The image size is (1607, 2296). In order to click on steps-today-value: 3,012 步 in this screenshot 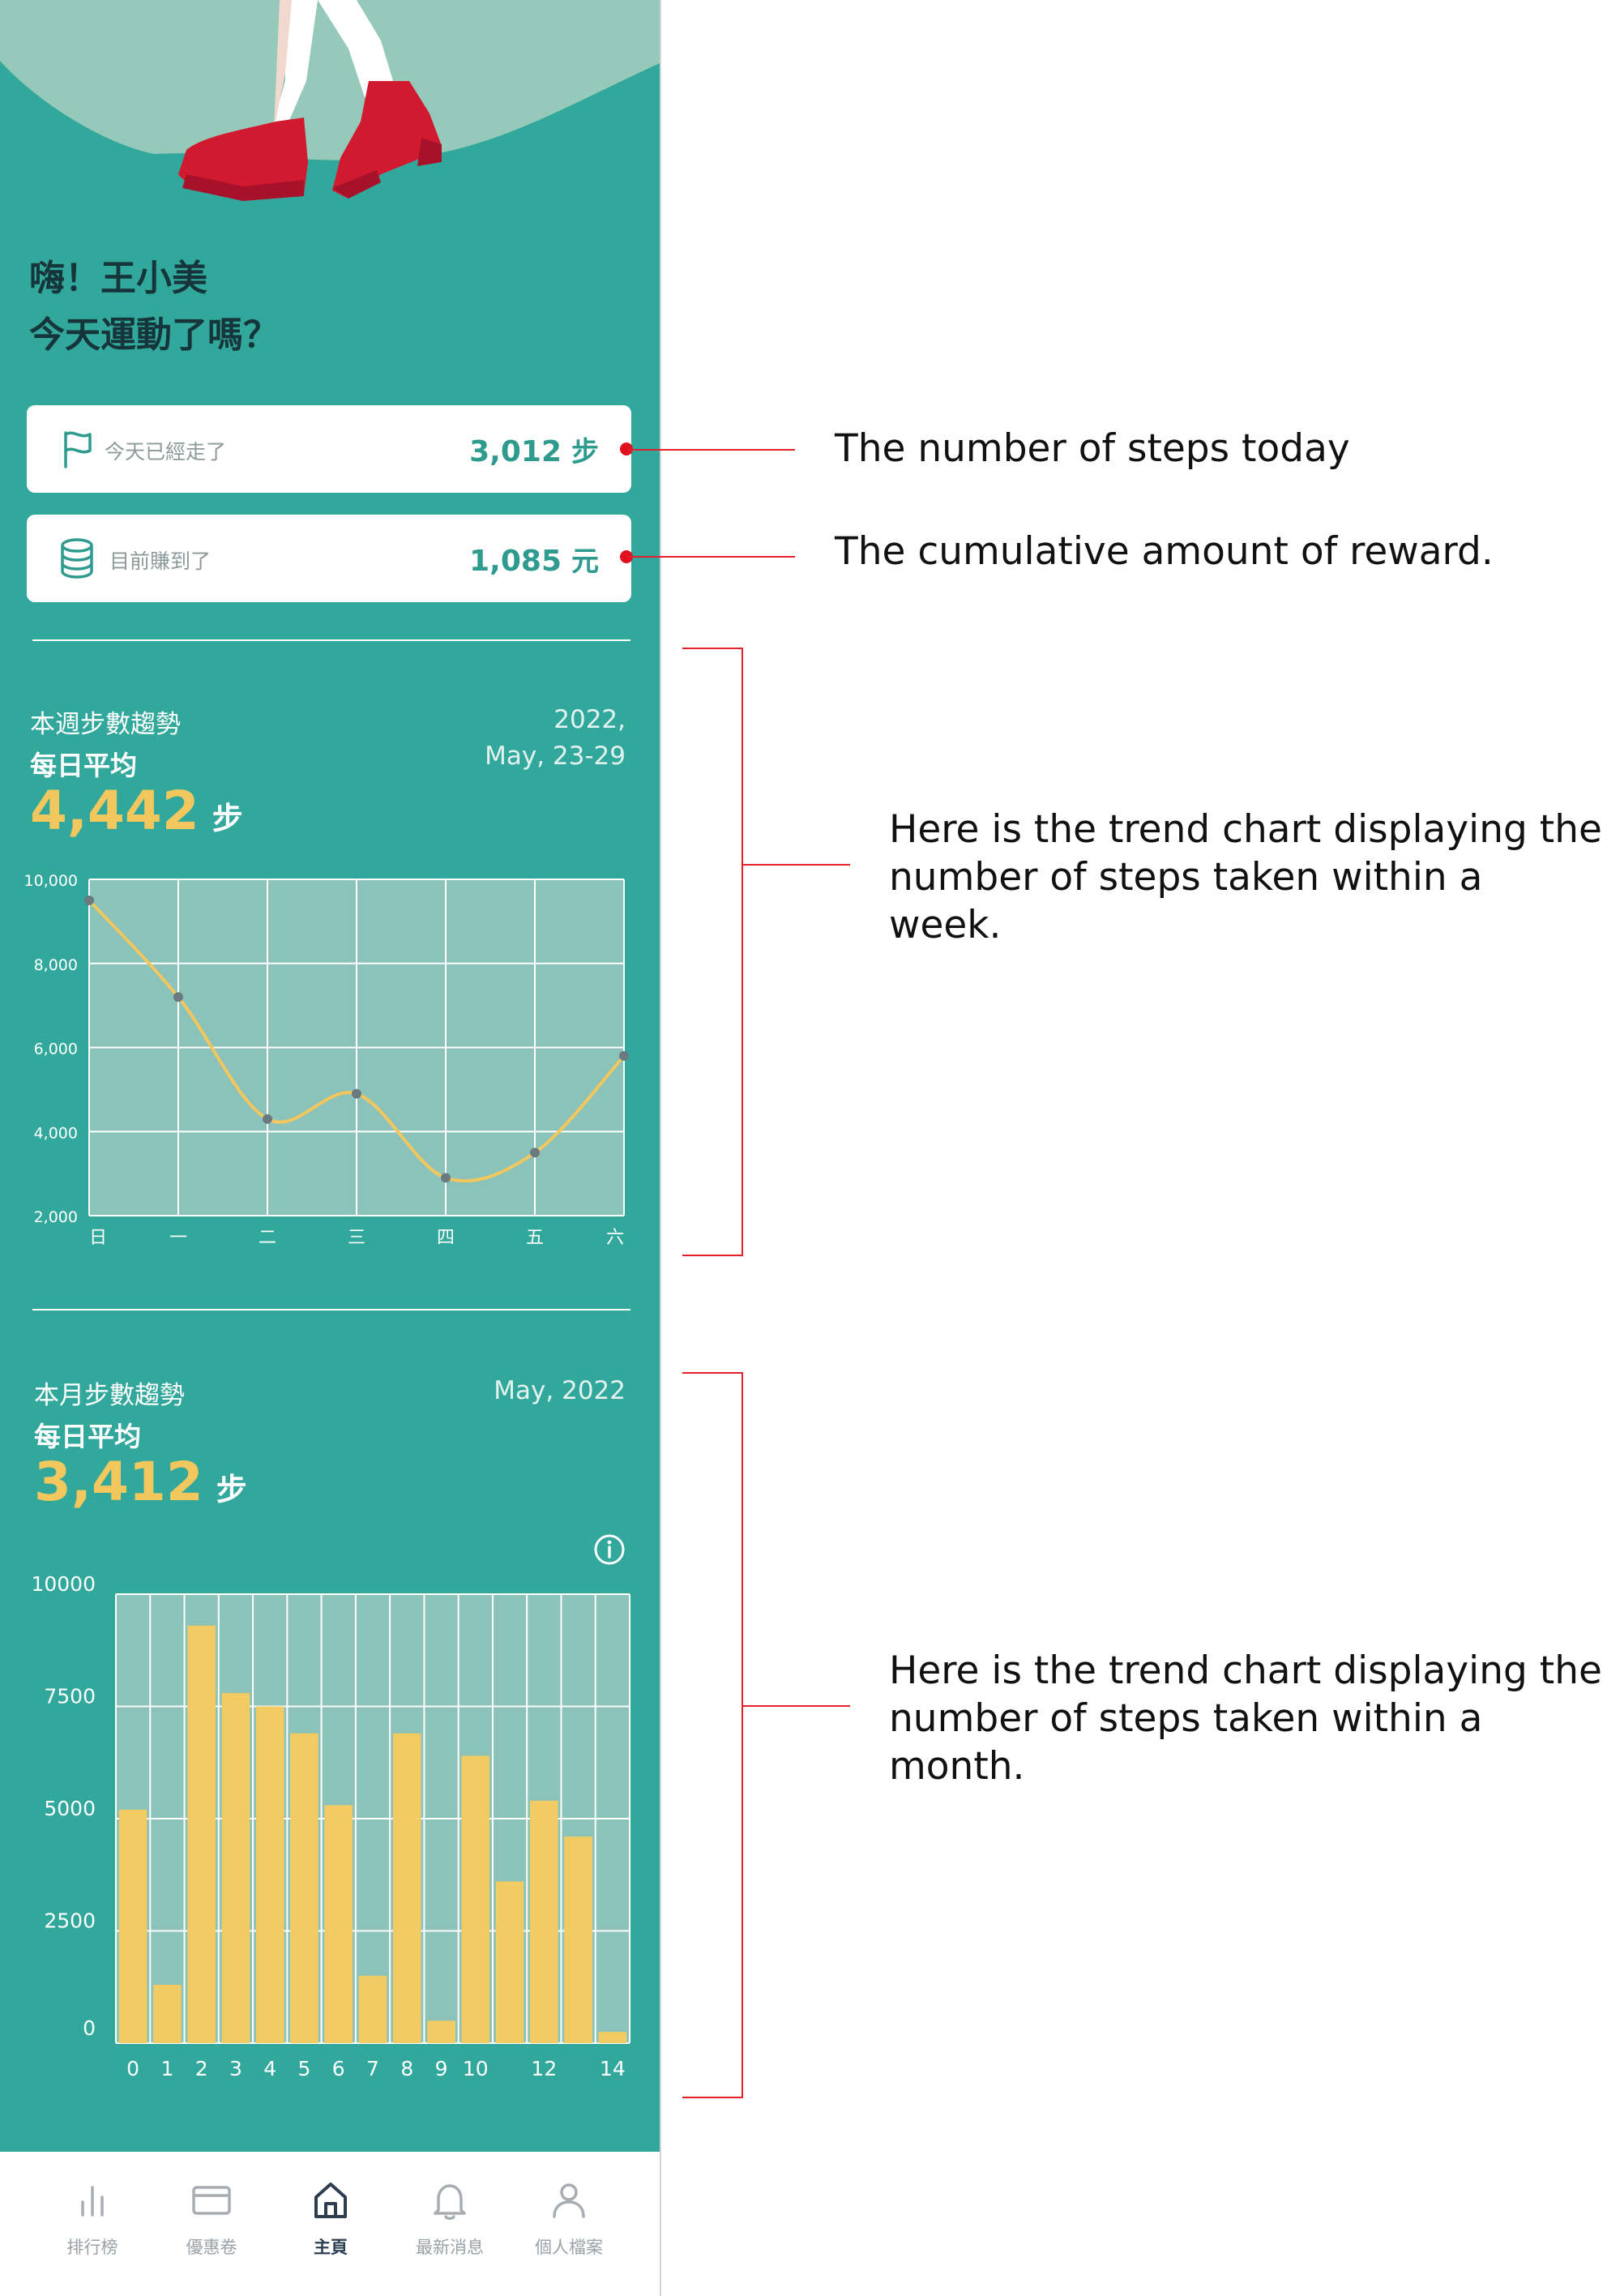, I will do `click(534, 451)`.